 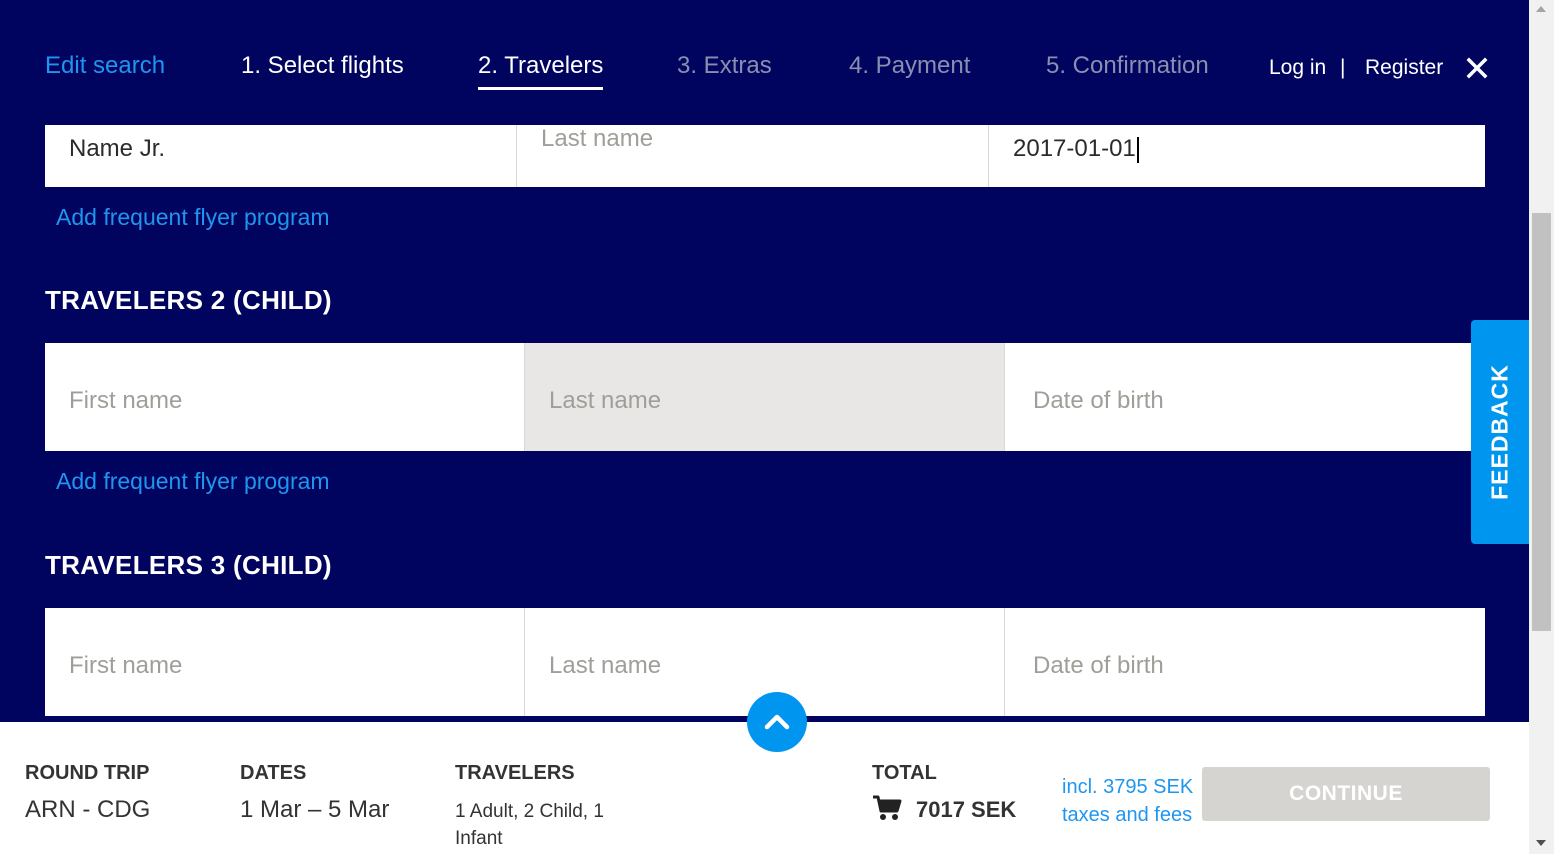 I want to click on step-travelers: 2. Travelers, so click(x=541, y=71).